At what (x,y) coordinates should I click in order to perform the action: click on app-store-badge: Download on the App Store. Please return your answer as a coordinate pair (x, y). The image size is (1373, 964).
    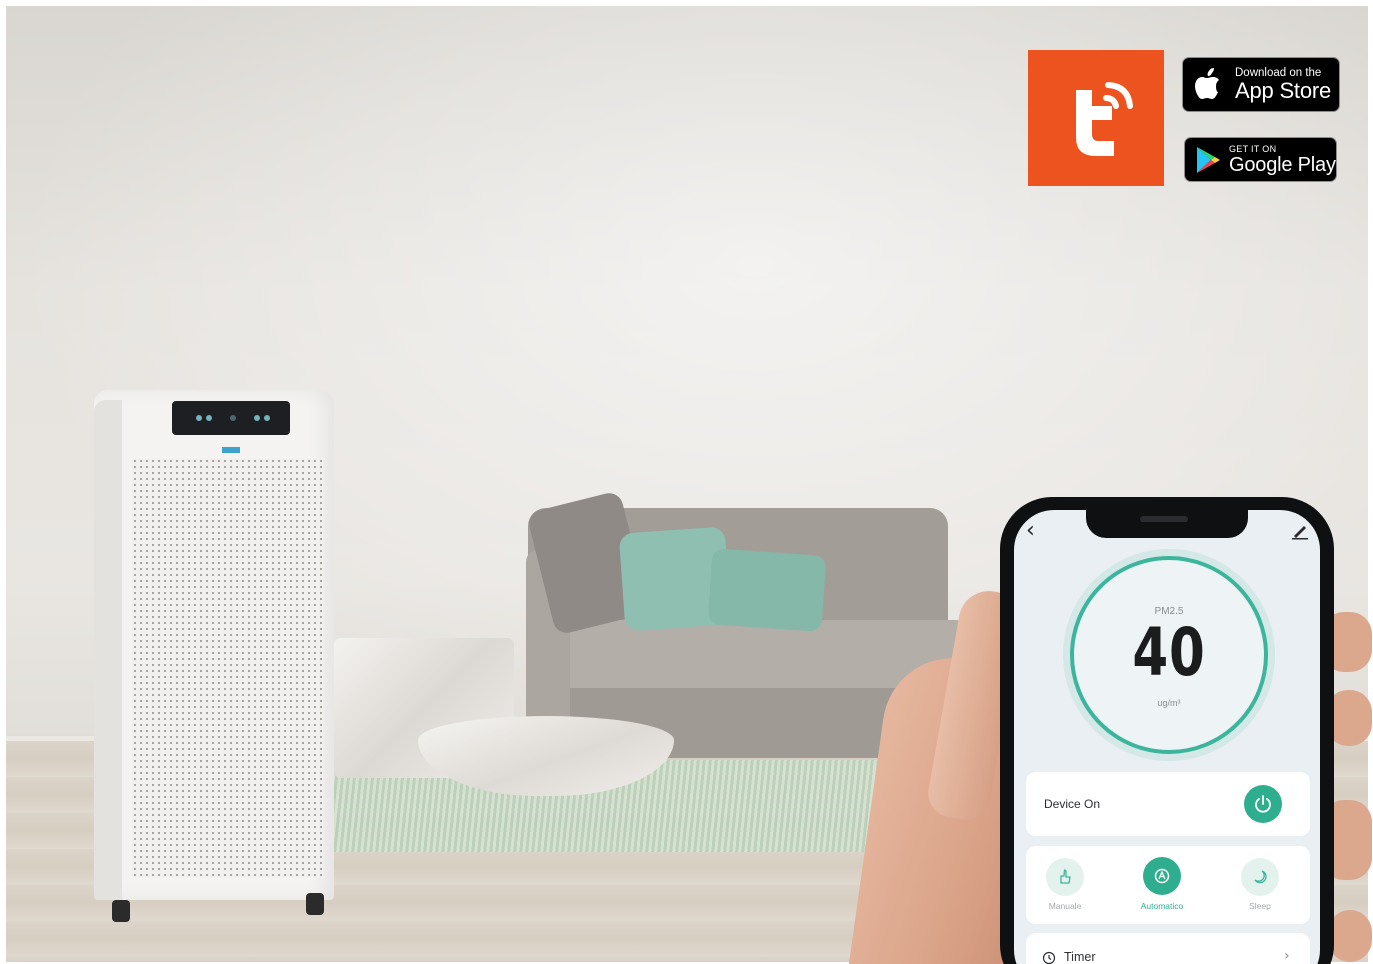
    Looking at the image, I should click on (1261, 84).